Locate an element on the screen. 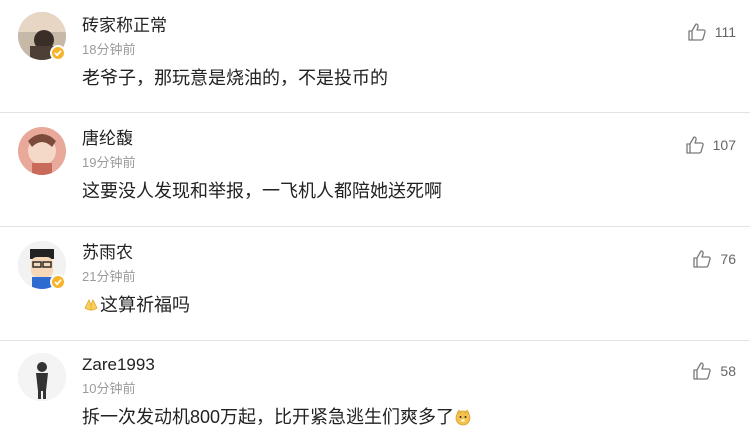  username: 唐纶馥 is located at coordinates (107, 139).